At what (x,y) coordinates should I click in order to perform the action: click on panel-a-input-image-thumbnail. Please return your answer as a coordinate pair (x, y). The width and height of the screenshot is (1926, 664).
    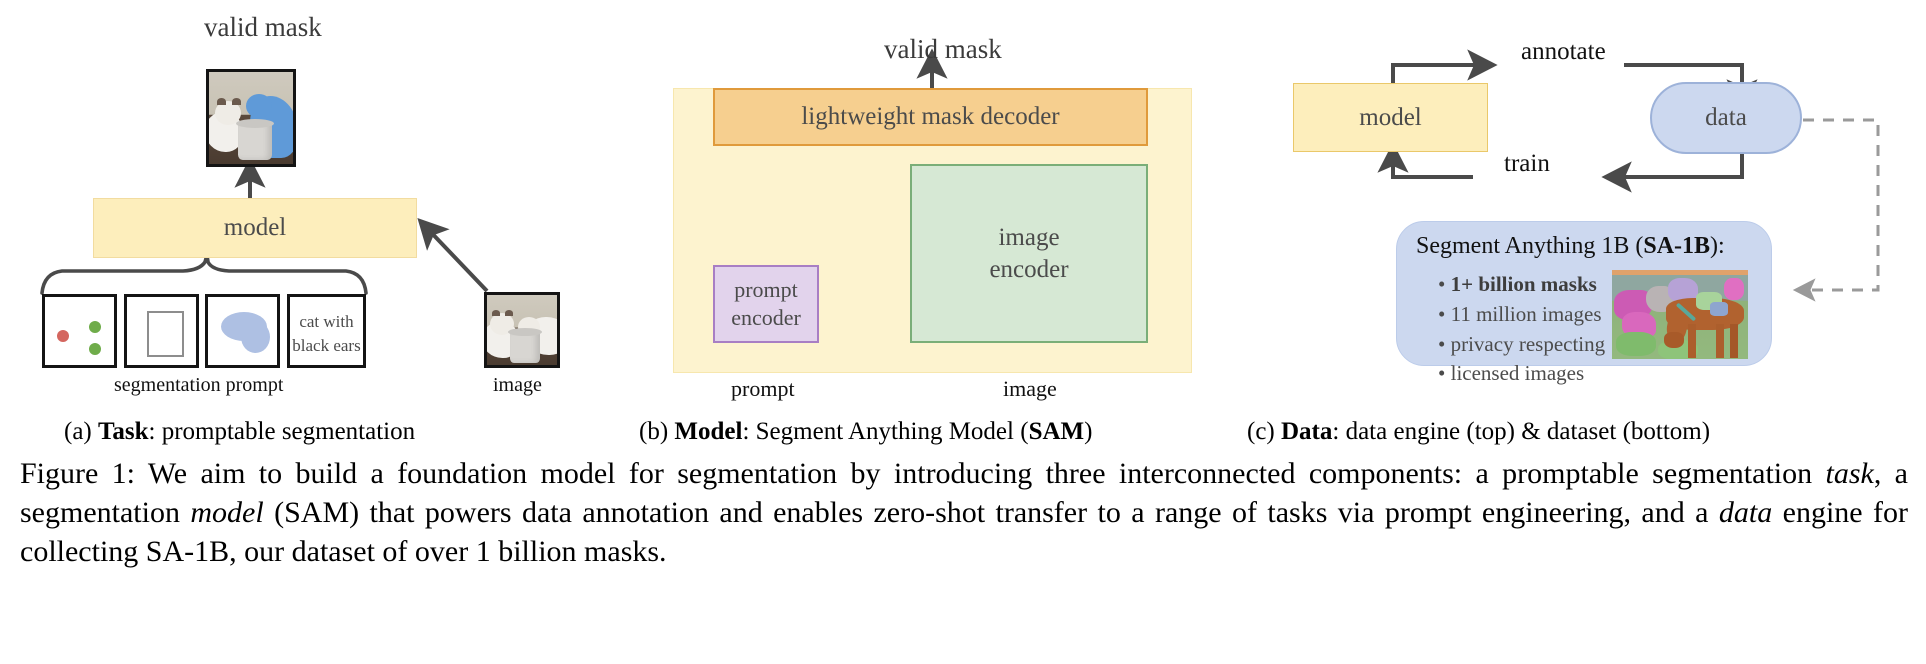
    Looking at the image, I should click on (522, 330).